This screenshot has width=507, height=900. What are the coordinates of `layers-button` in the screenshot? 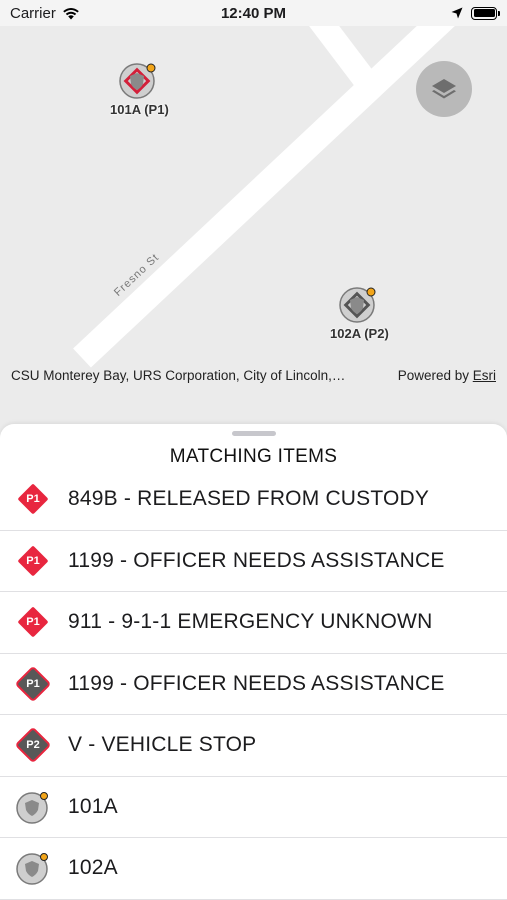 It's located at (444, 89).